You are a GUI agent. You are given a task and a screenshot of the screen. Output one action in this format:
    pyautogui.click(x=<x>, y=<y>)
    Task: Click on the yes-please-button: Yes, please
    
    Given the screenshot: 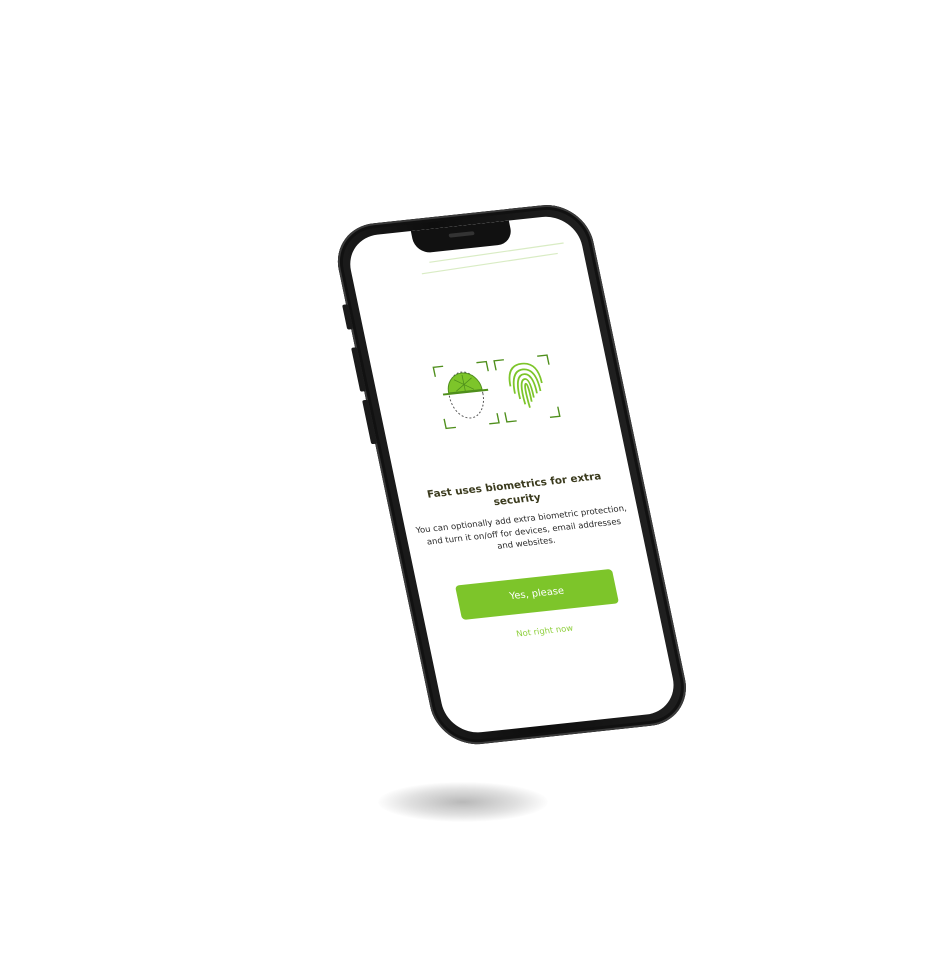 What is the action you would take?
    pyautogui.click(x=537, y=594)
    